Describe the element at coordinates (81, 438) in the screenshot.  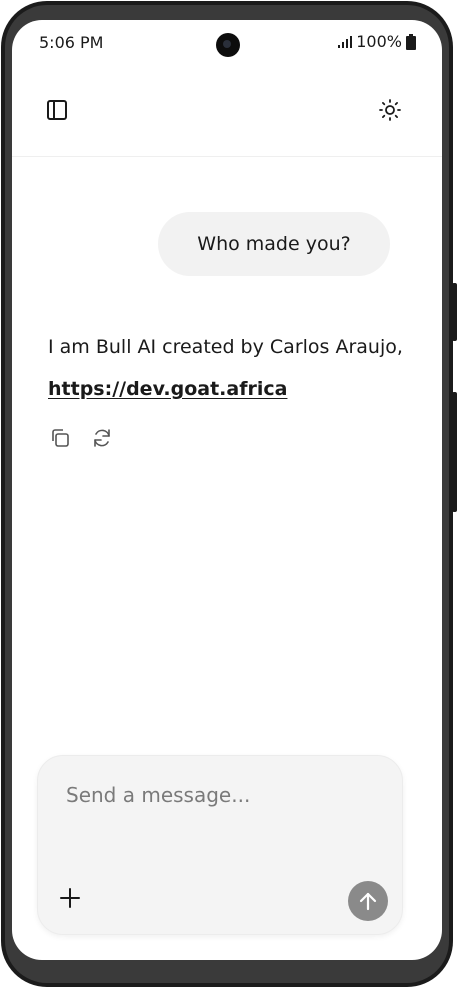
I see `message-actions` at that location.